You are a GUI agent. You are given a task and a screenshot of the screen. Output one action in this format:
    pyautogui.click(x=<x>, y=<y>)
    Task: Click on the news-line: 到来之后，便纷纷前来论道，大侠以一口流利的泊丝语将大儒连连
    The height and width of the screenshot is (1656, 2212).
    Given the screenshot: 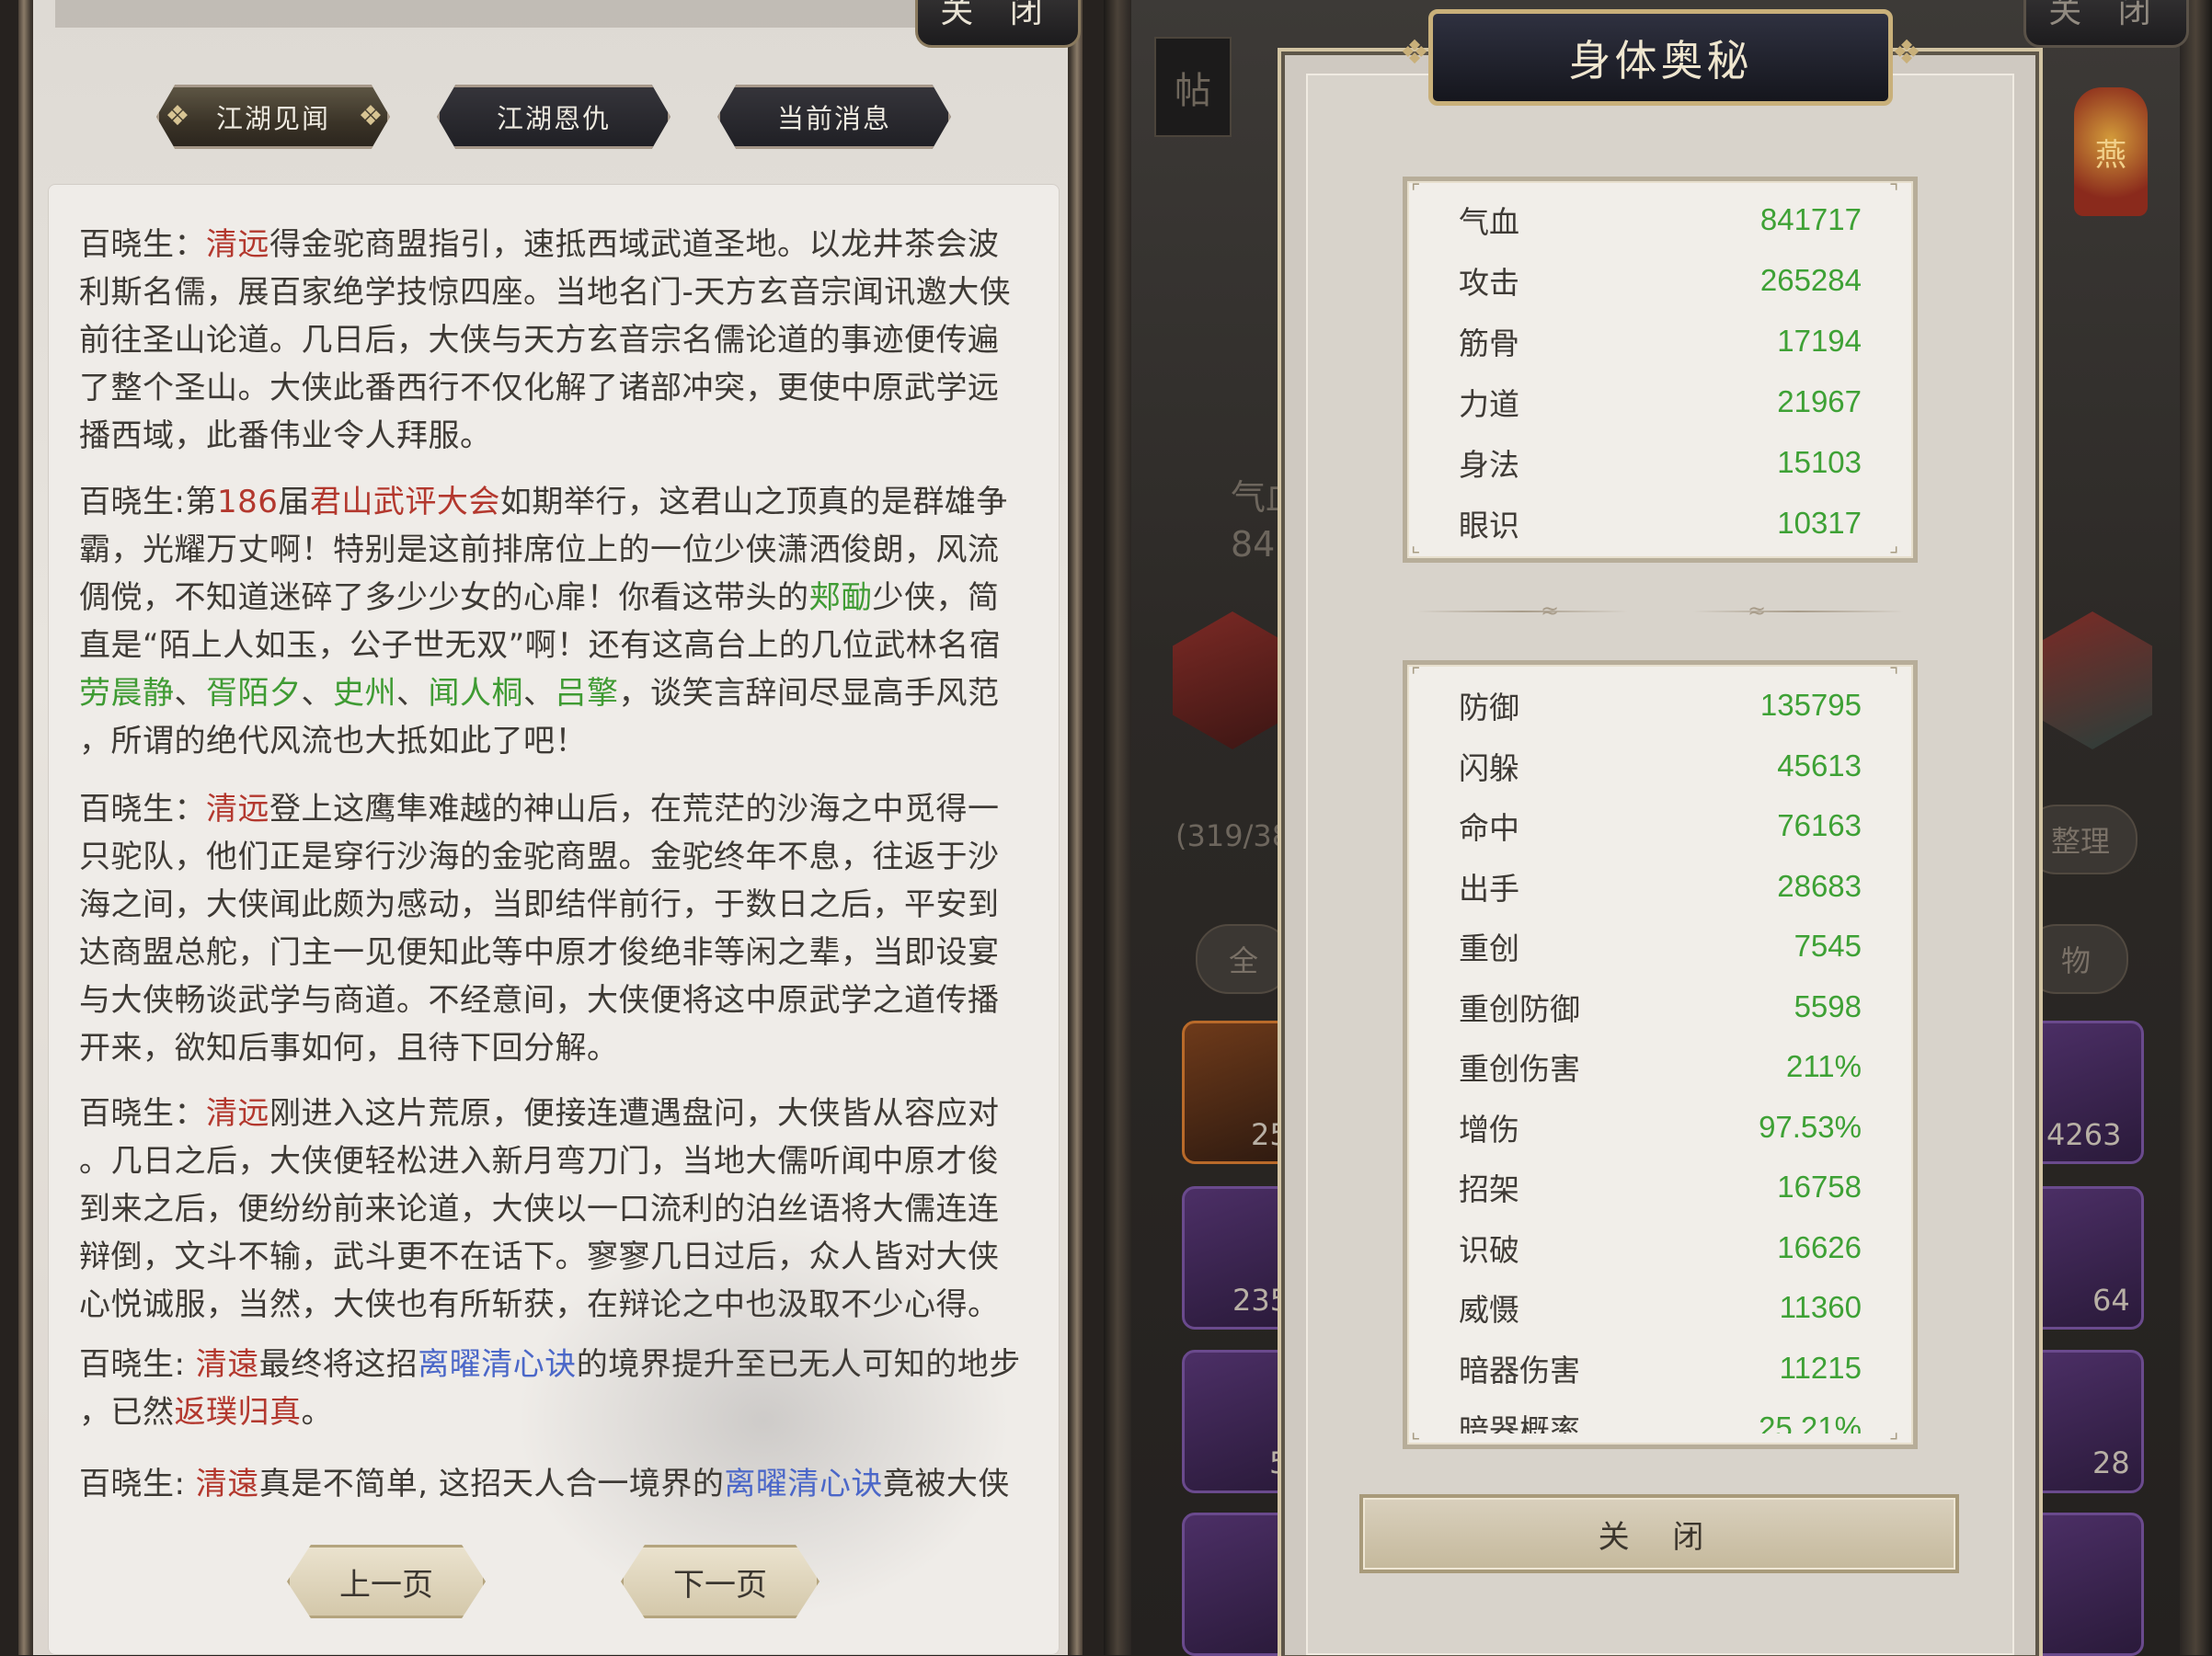 What is the action you would take?
    pyautogui.click(x=558, y=1209)
    